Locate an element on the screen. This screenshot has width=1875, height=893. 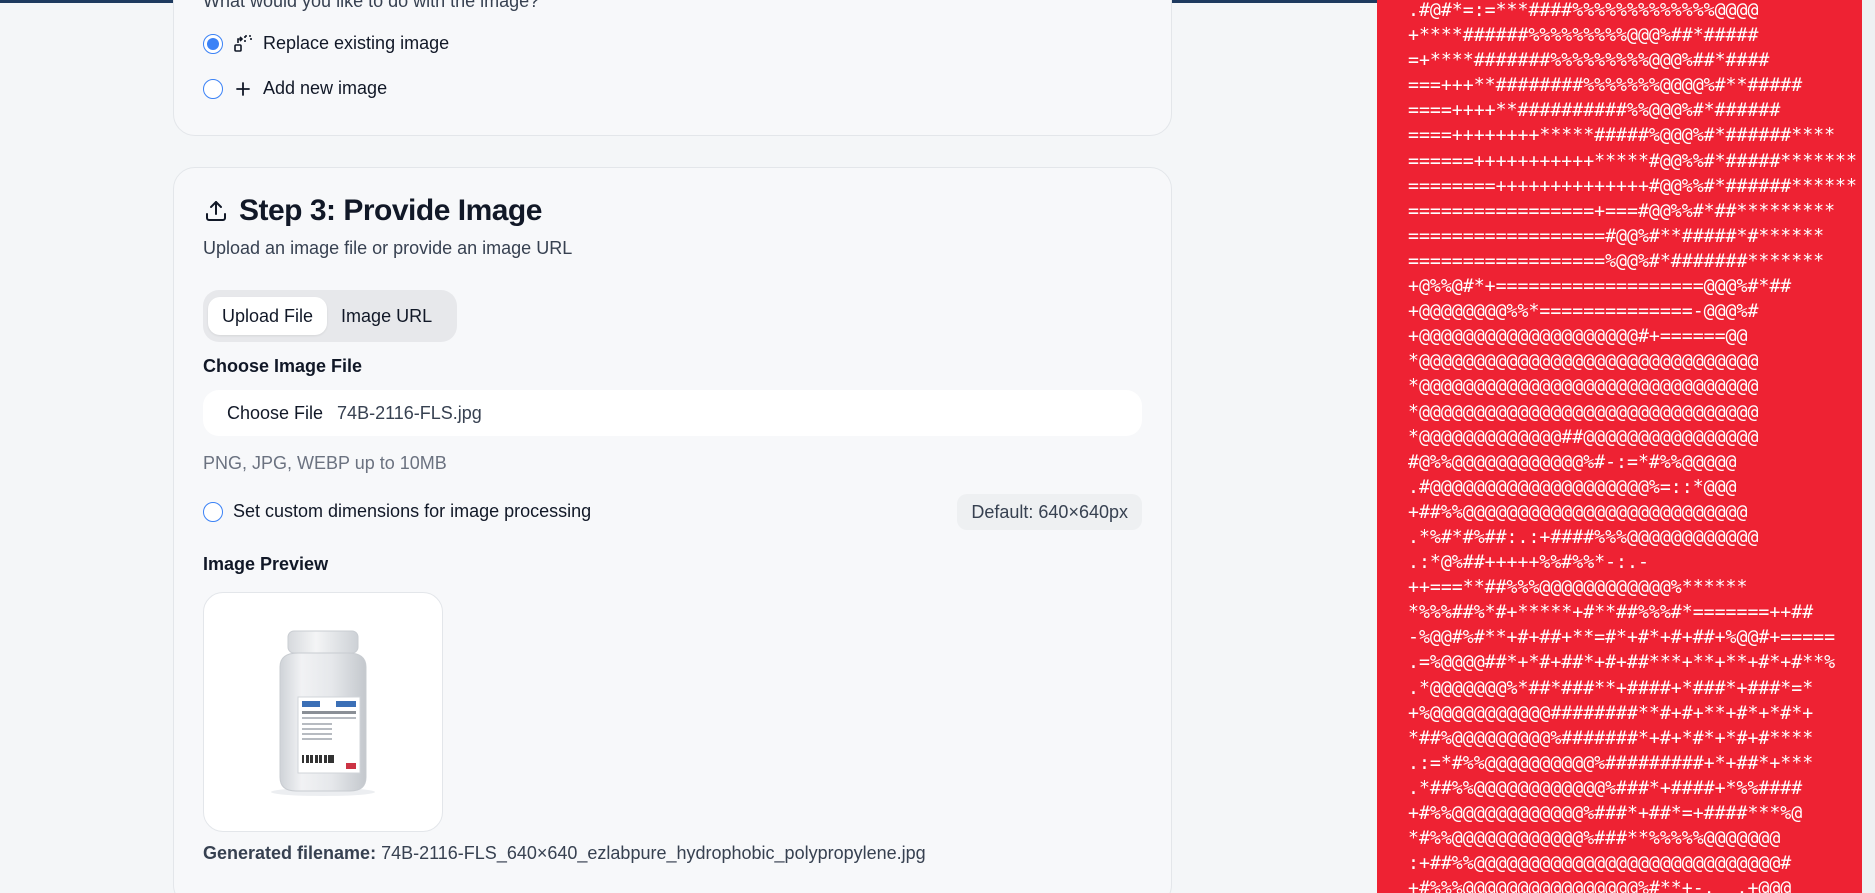
product-jar-image is located at coordinates (323, 713).